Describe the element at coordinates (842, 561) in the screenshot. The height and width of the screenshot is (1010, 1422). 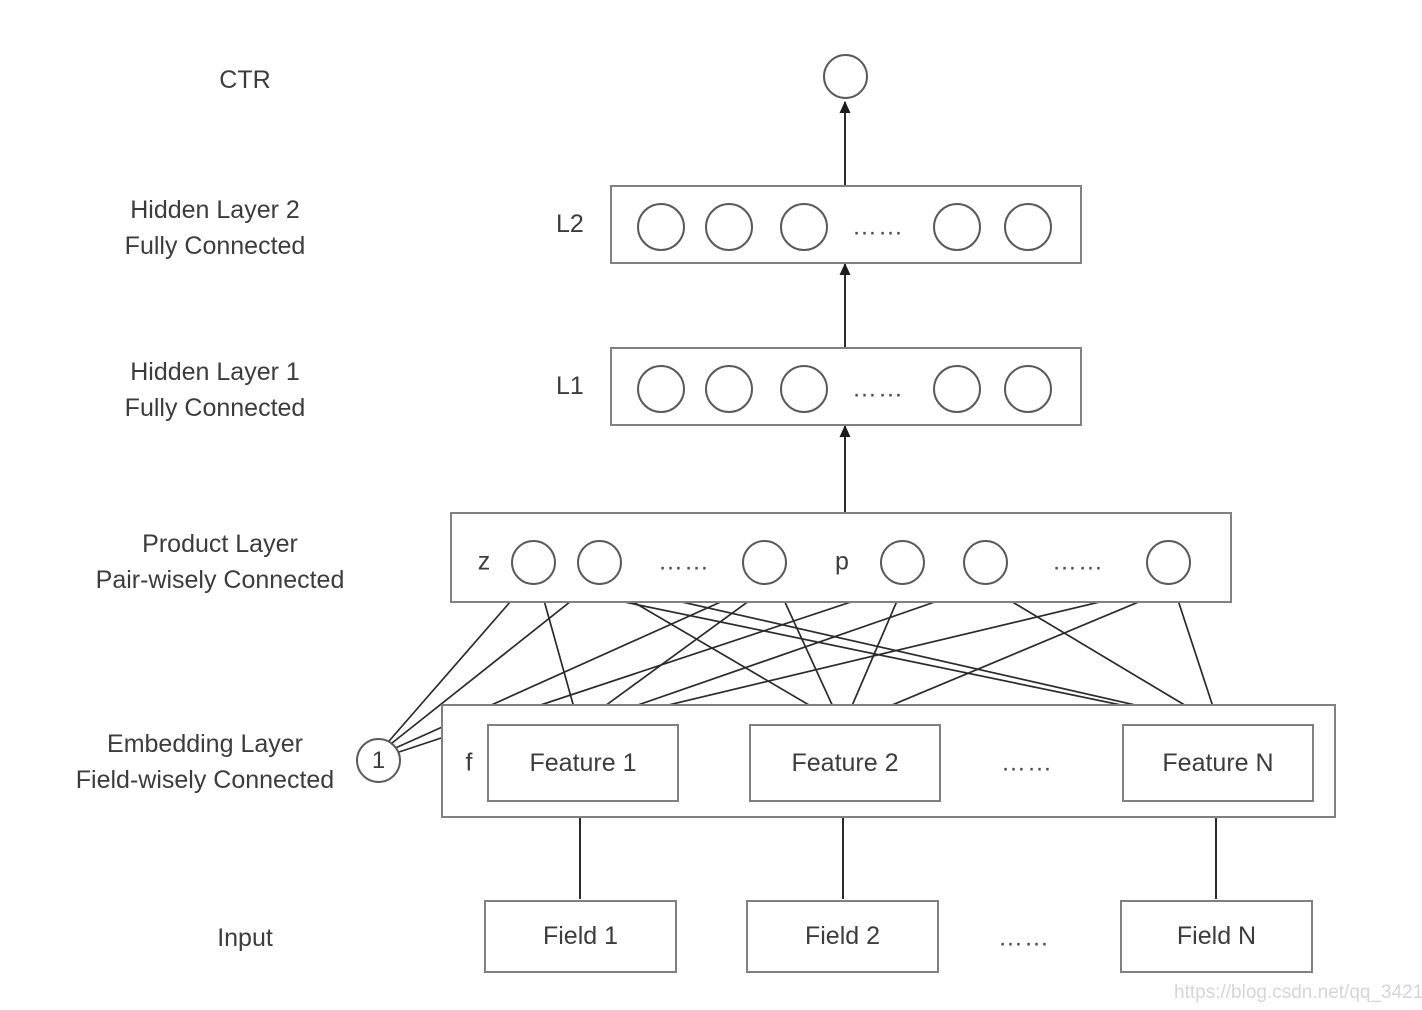
I see `product-layer-p-label: p` at that location.